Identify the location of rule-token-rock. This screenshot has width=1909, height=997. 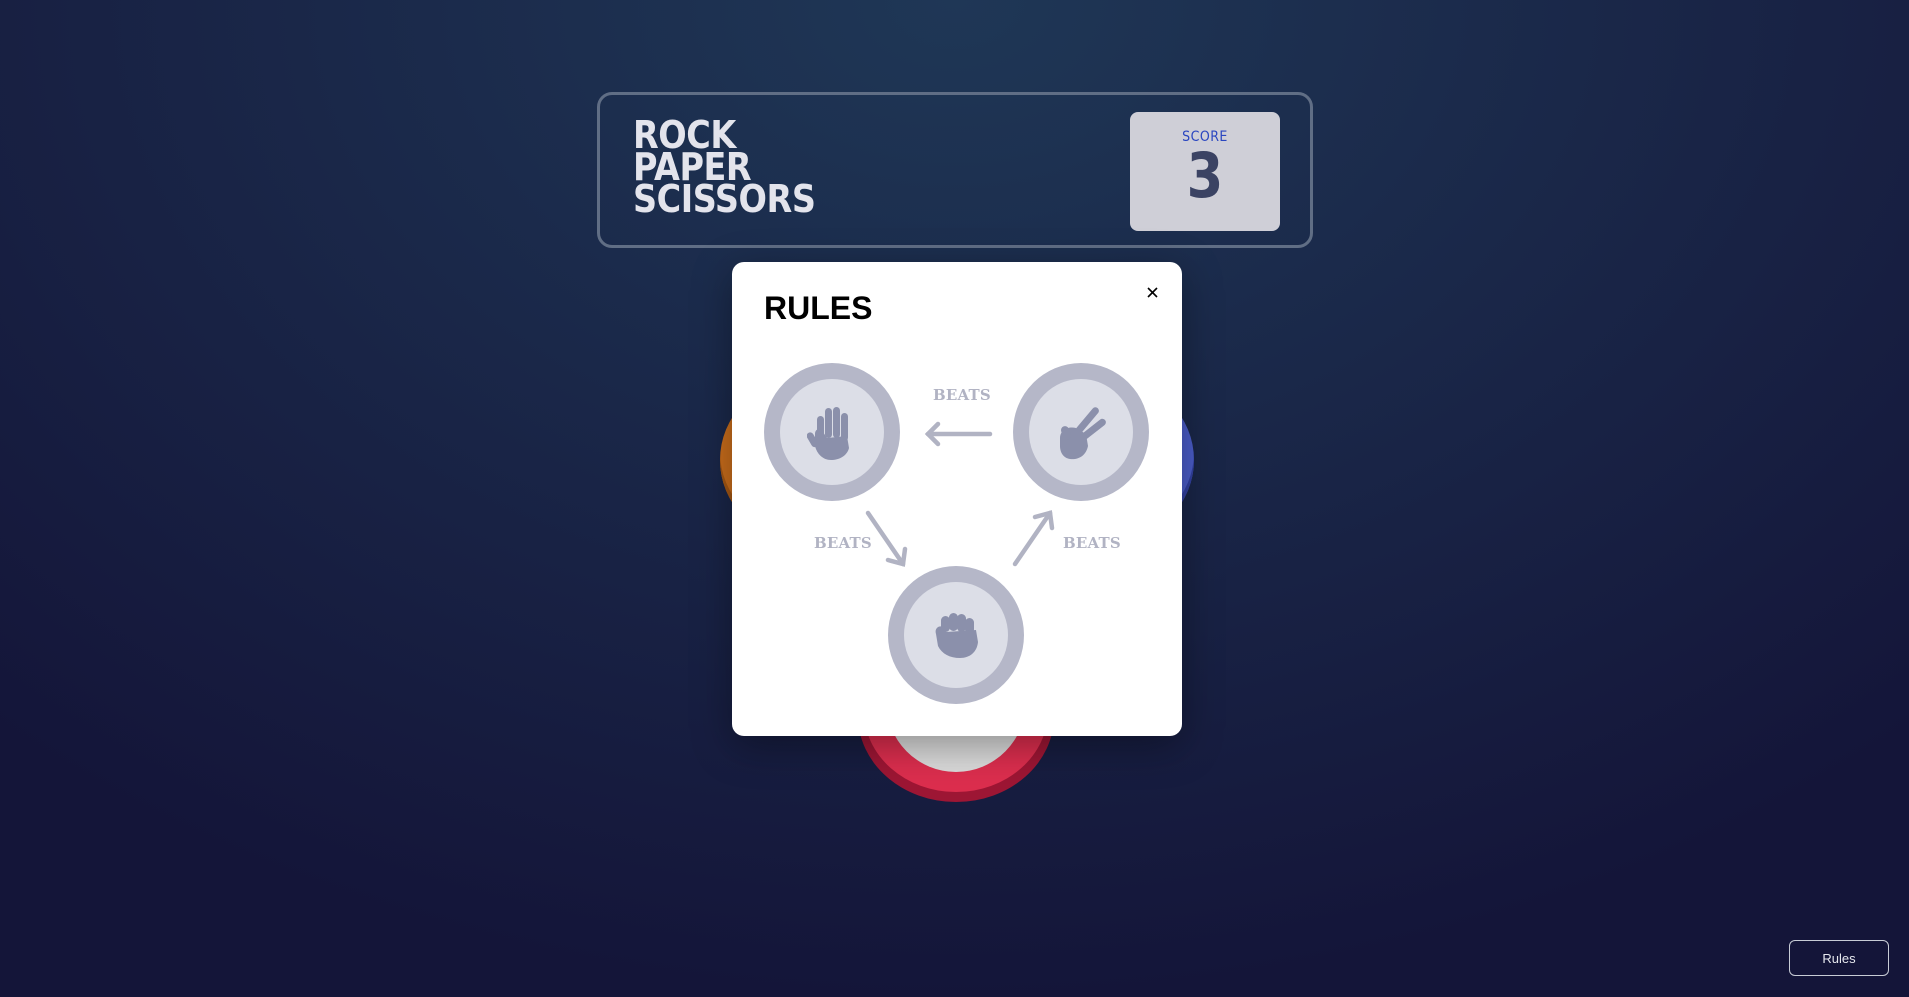
(956, 635).